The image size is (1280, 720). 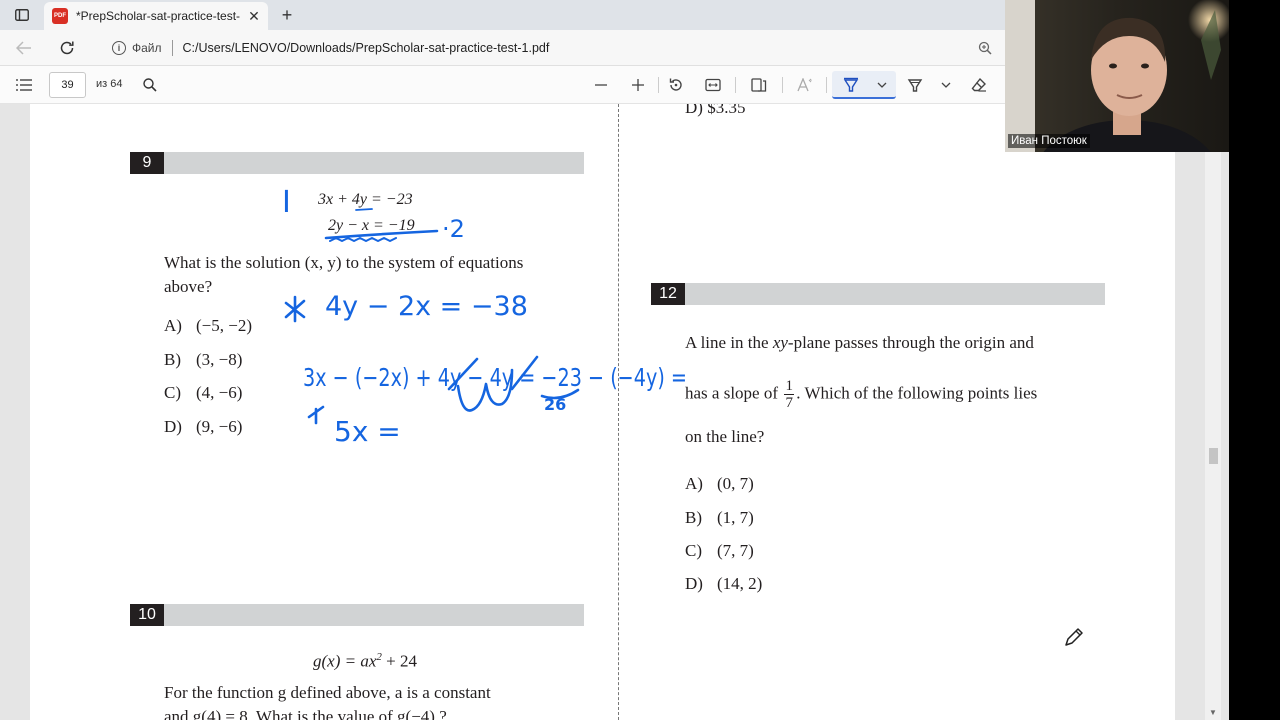 I want to click on zoom-icon, so click(x=985, y=50).